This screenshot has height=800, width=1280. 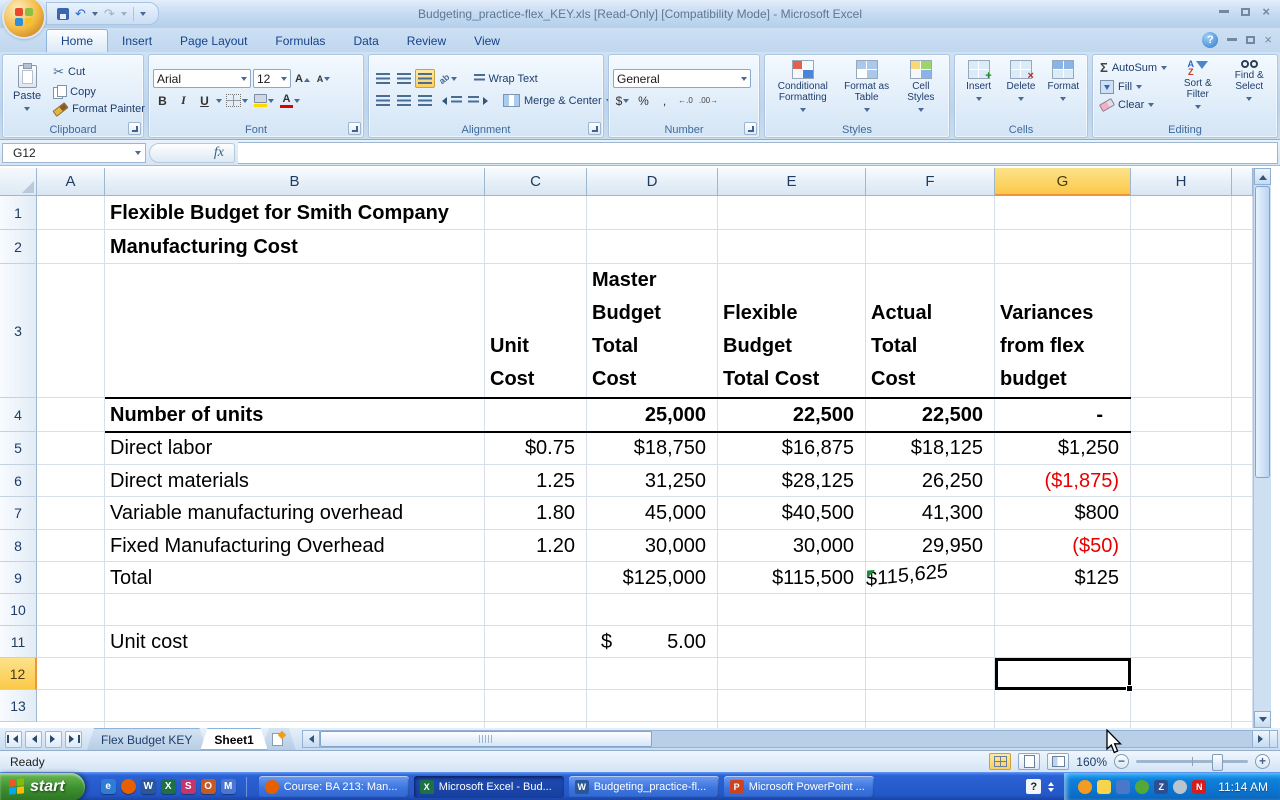 I want to click on horizontal-scrollbar-track, so click(x=952, y=739).